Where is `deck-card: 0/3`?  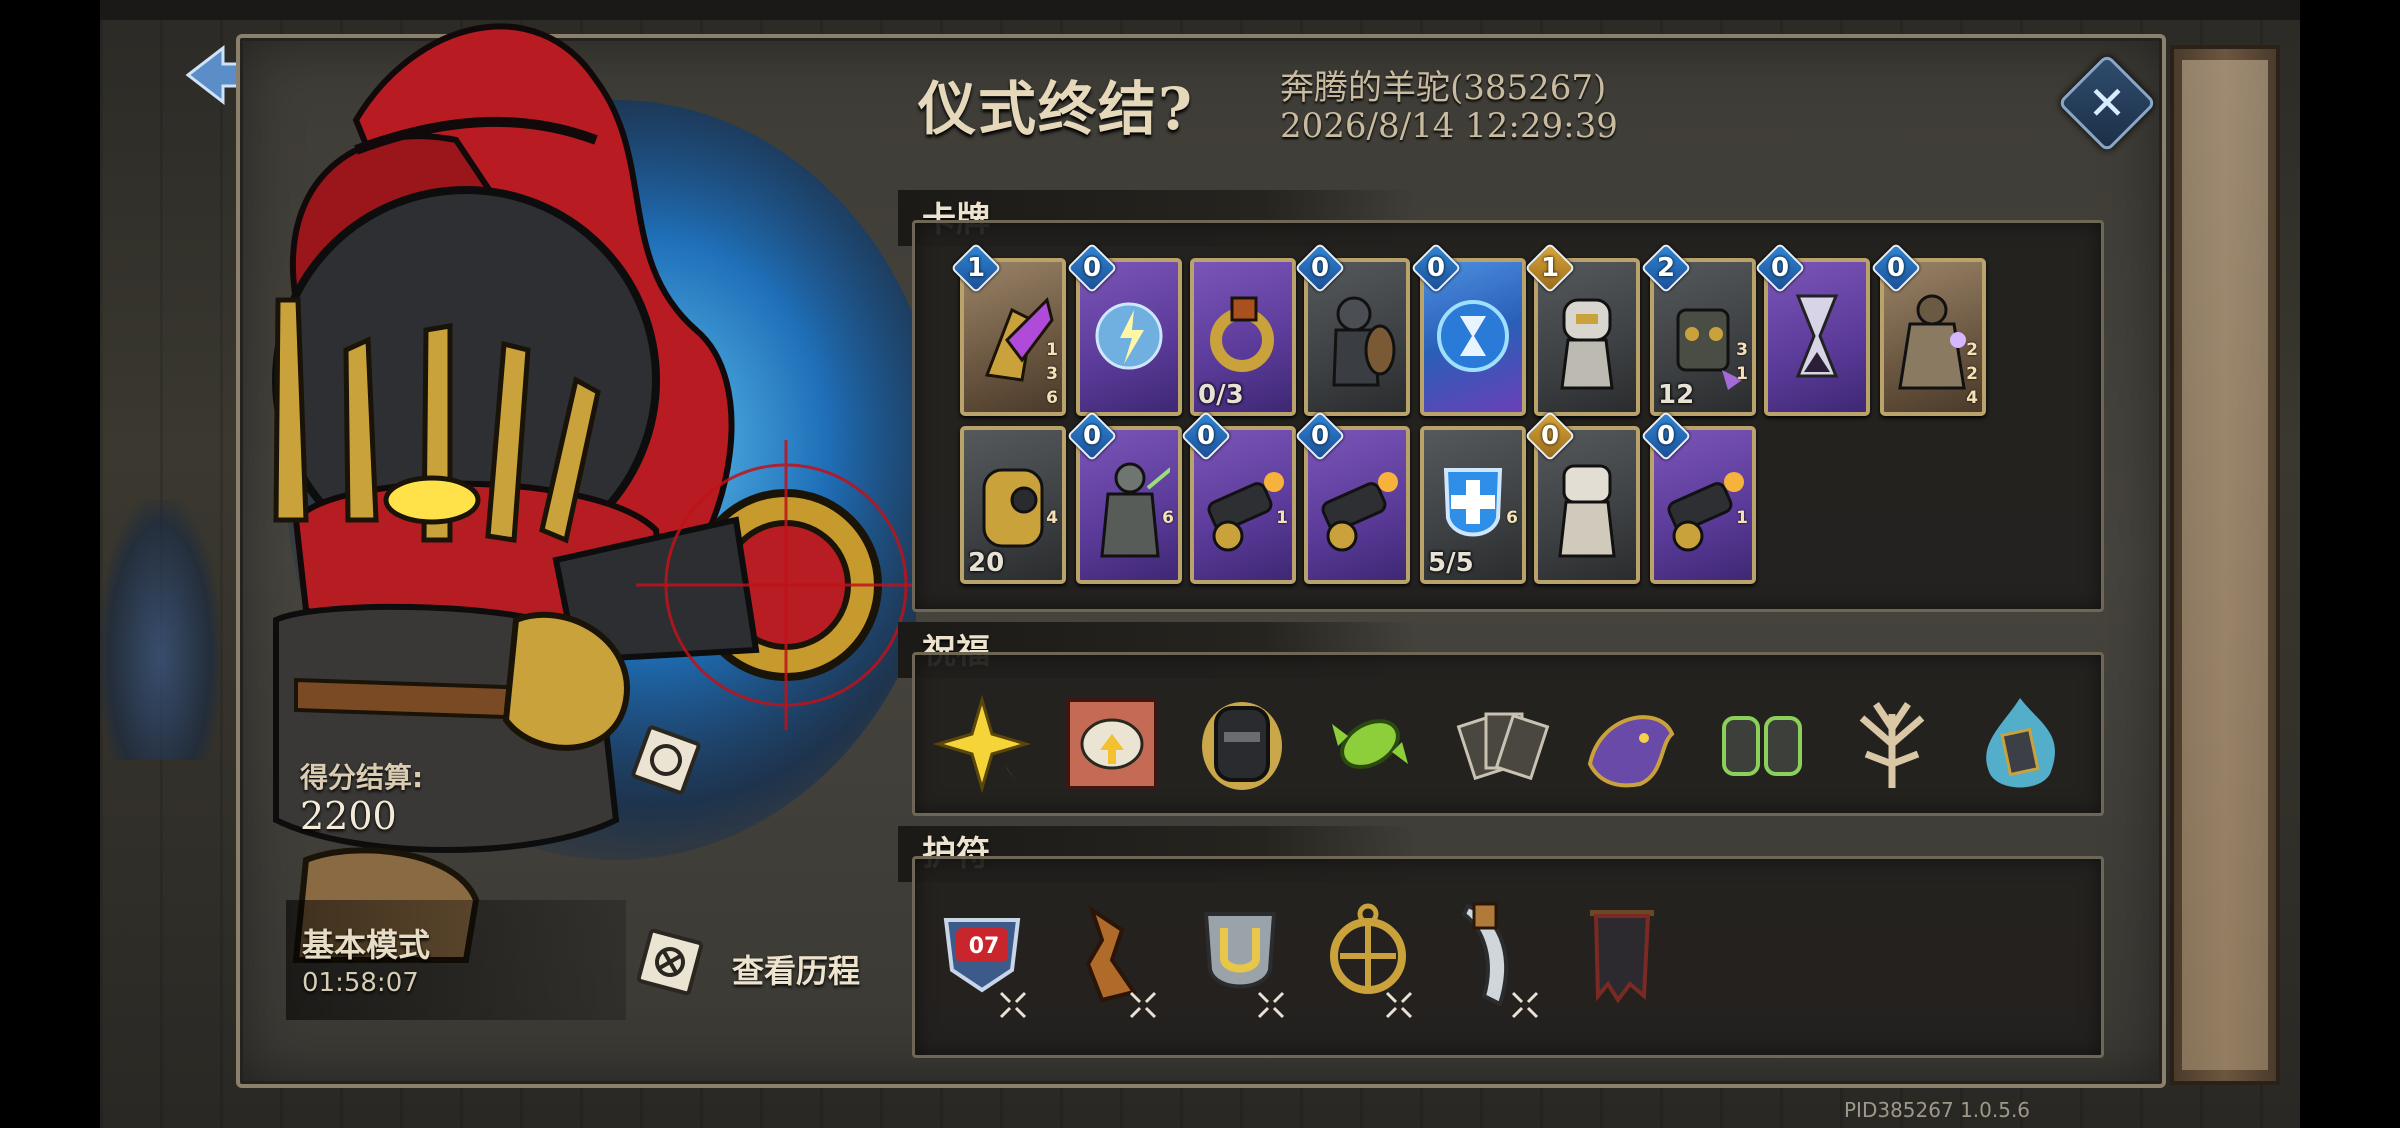 deck-card: 0/3 is located at coordinates (1243, 337).